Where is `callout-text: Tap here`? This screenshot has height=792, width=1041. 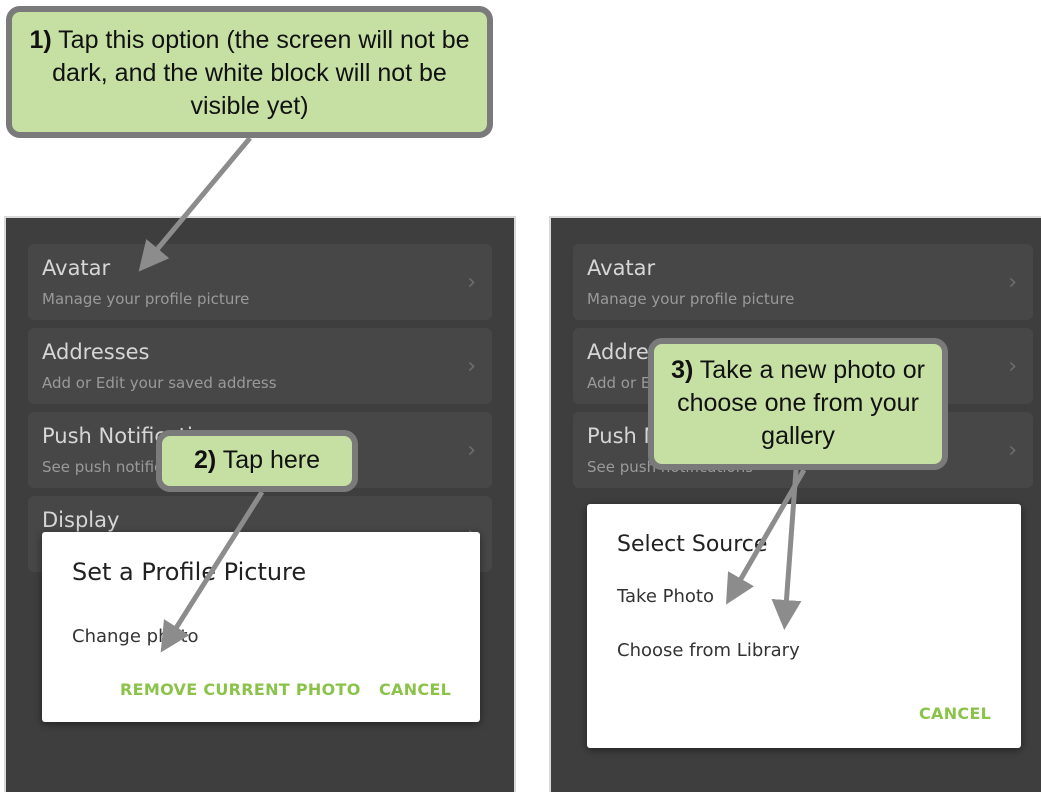 callout-text: Tap here is located at coordinates (268, 460).